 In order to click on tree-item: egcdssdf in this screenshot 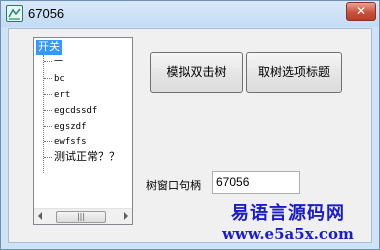, I will do `click(70, 111)`.